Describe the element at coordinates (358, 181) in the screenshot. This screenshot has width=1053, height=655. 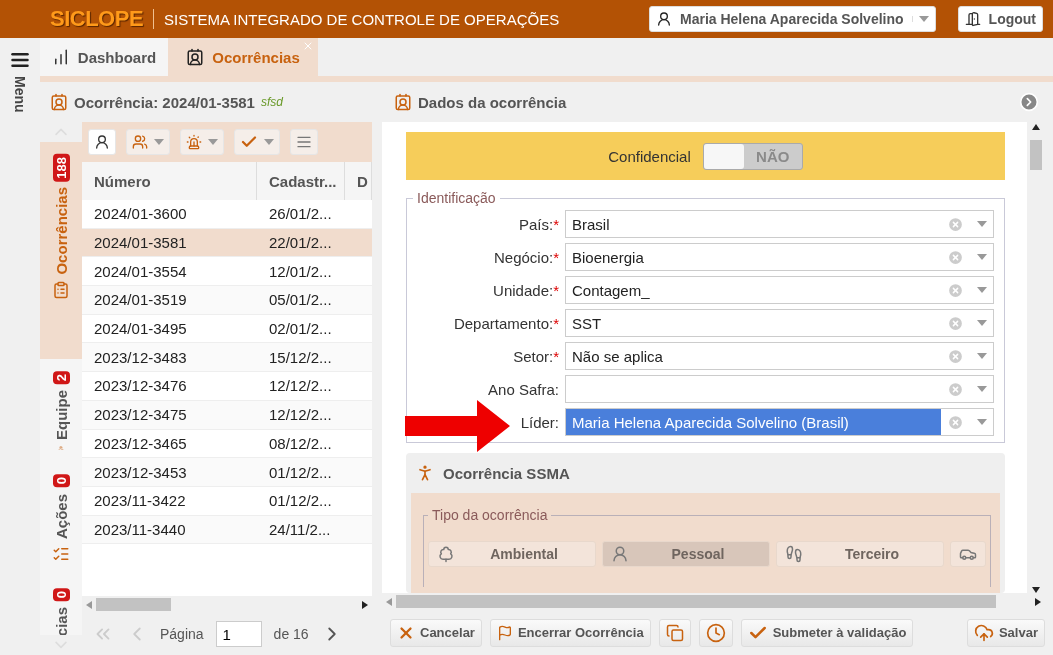
I see `column-header: D` at that location.